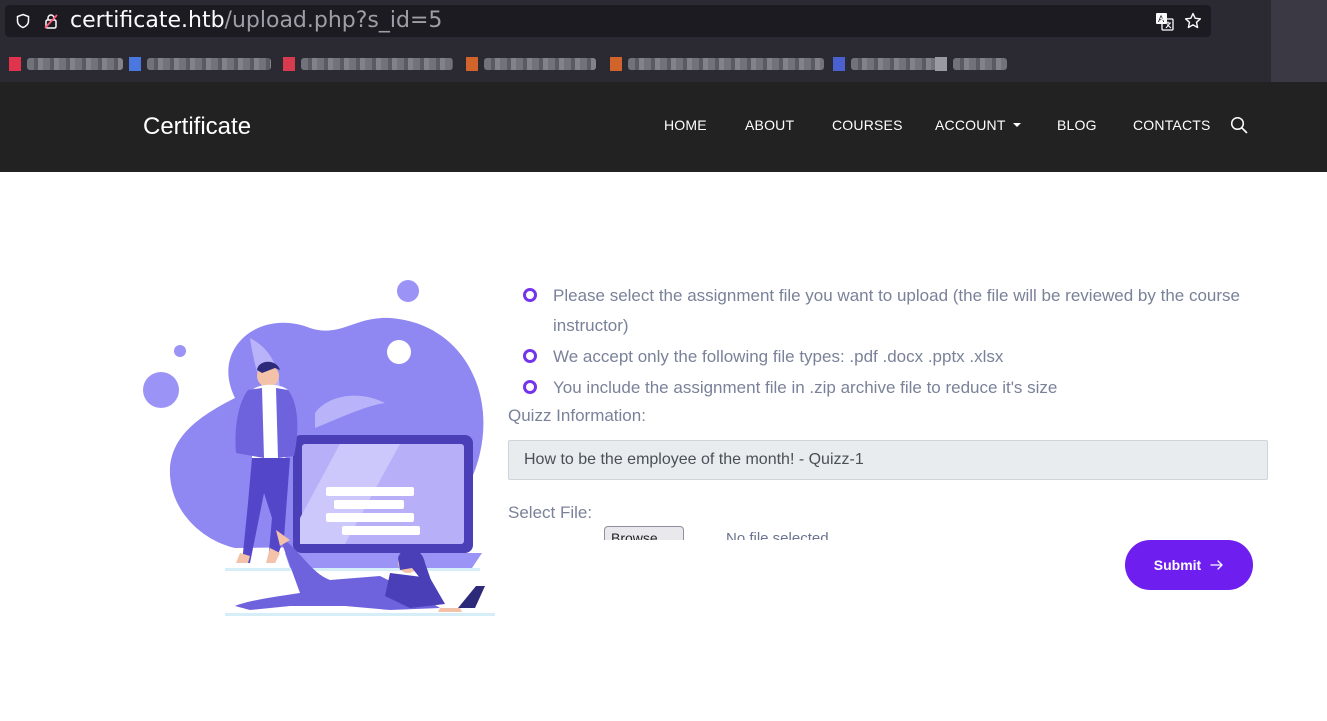  What do you see at coordinates (197, 127) in the screenshot?
I see `brand-logo: Certificate` at bounding box center [197, 127].